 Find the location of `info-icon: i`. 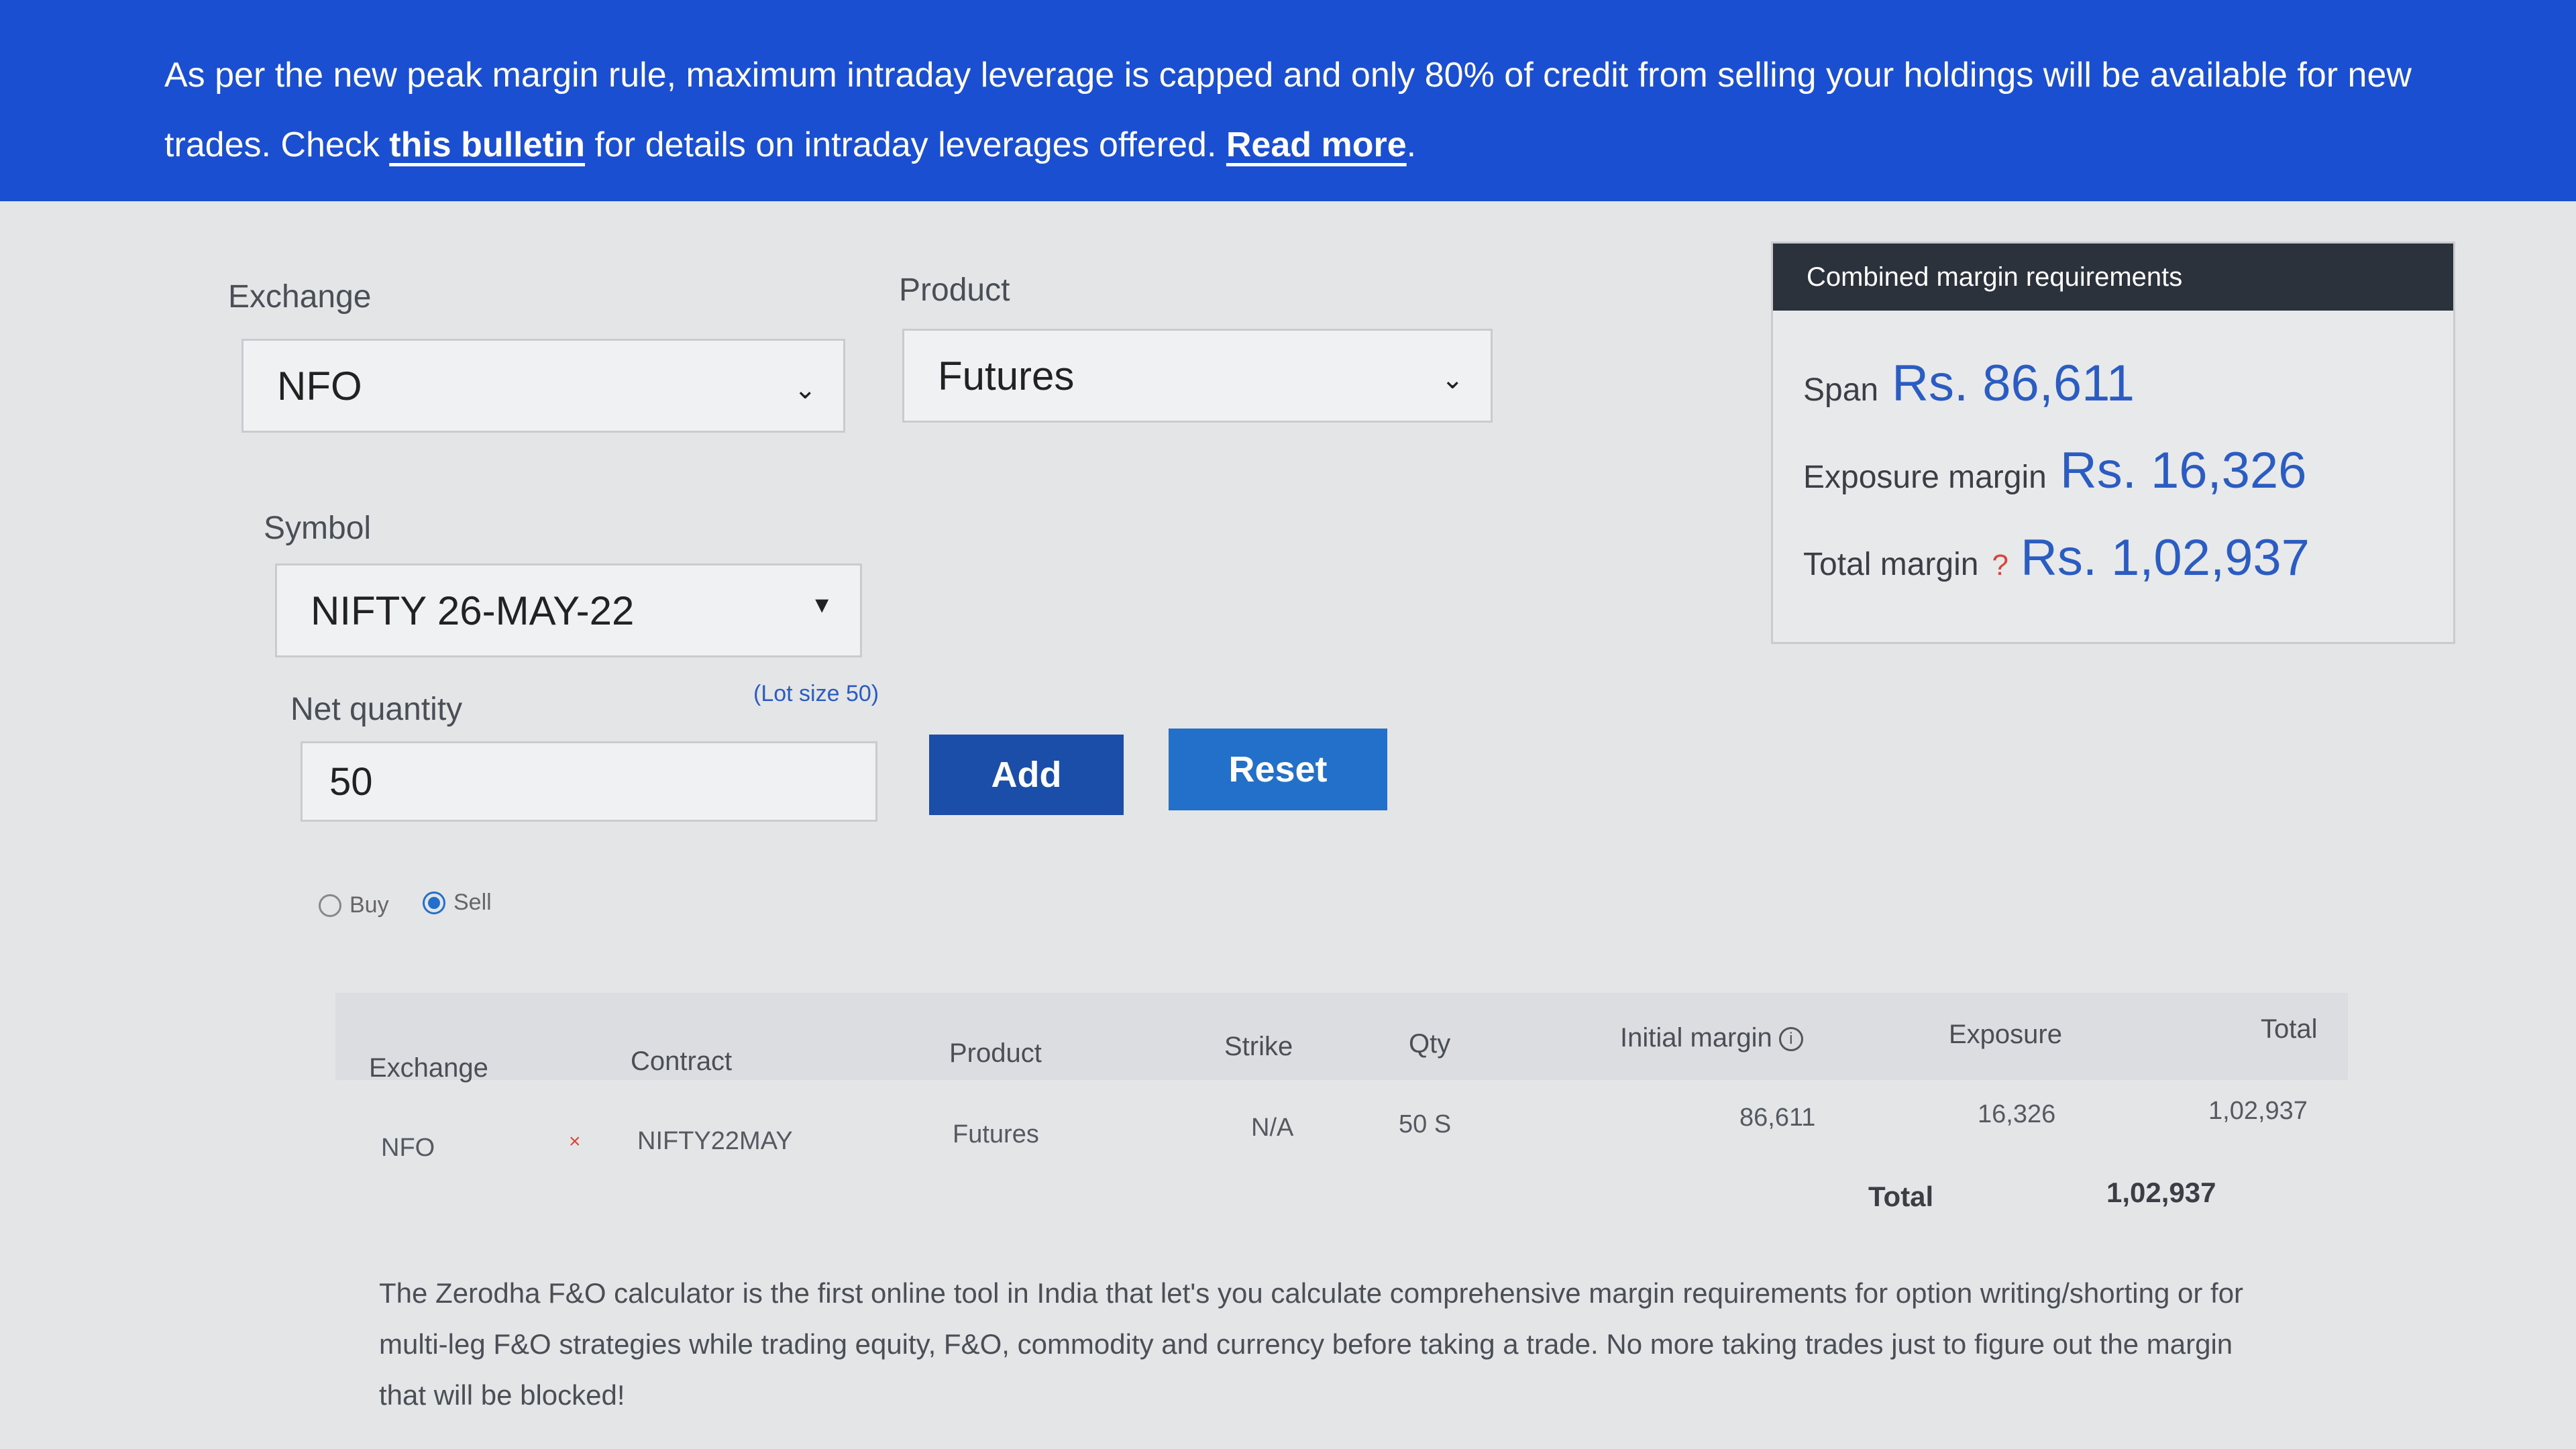

info-icon: i is located at coordinates (1790, 1039).